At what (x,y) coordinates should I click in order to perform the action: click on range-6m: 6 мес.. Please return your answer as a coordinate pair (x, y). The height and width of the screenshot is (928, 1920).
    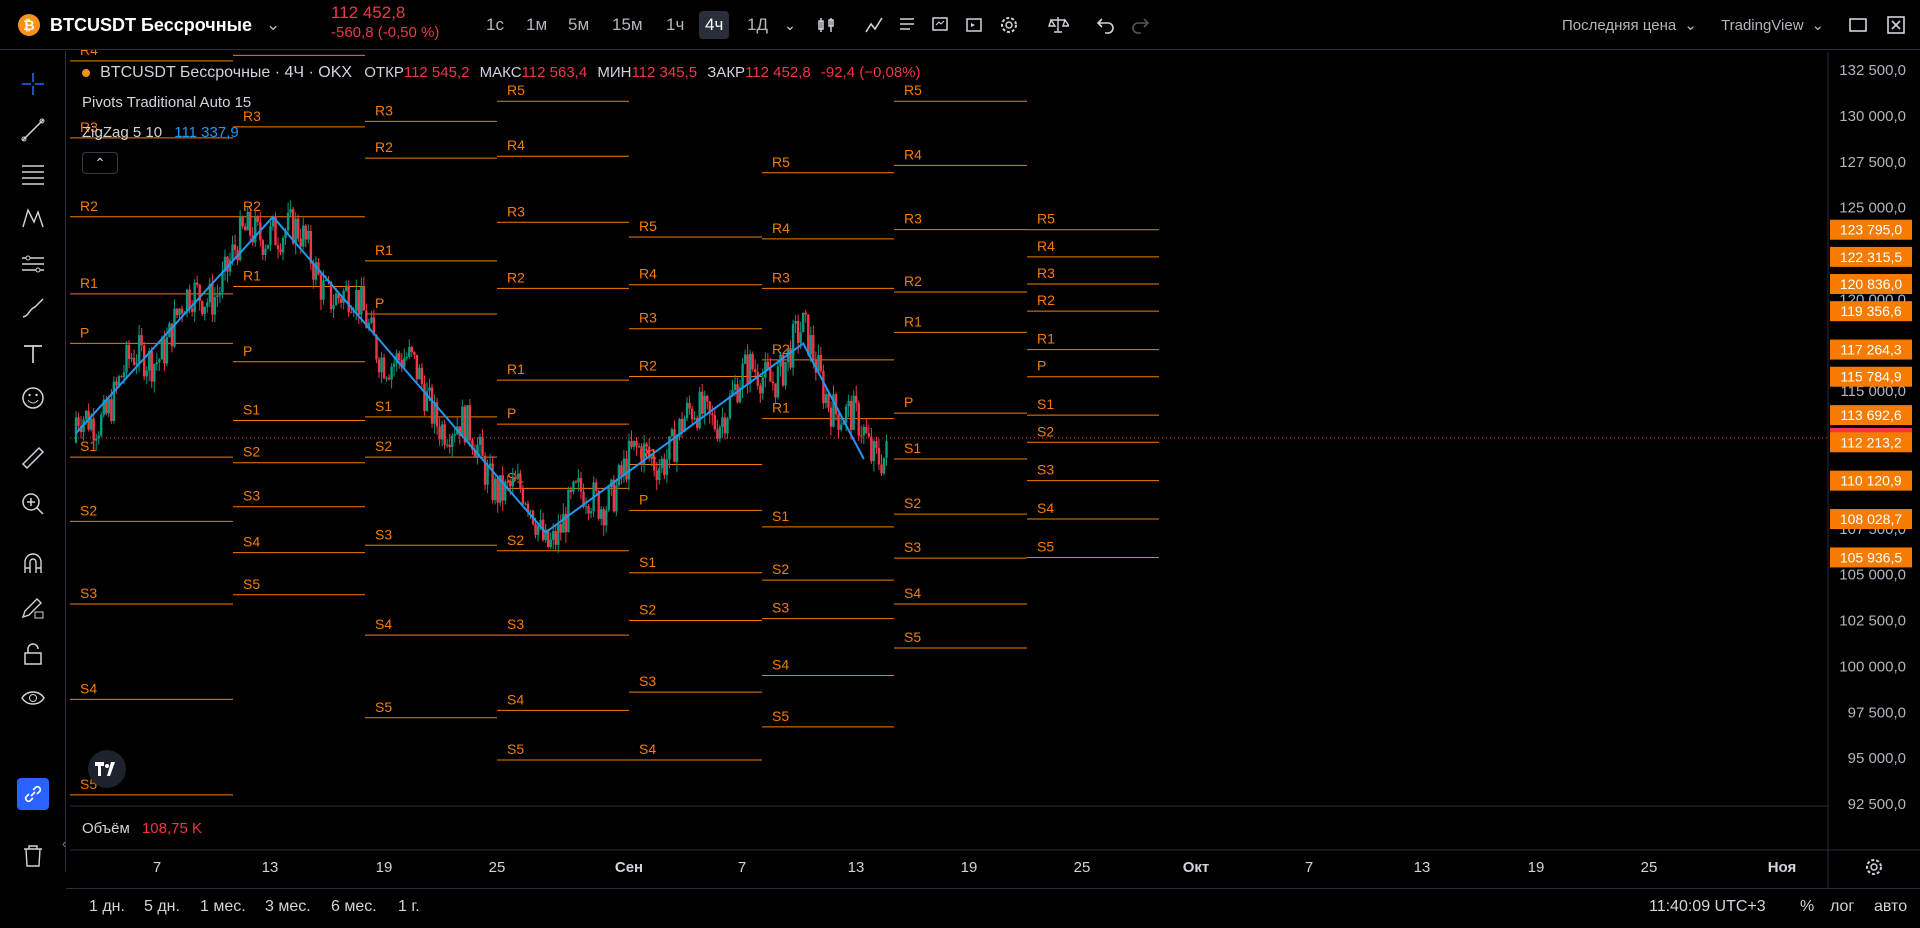
    Looking at the image, I should click on (354, 907).